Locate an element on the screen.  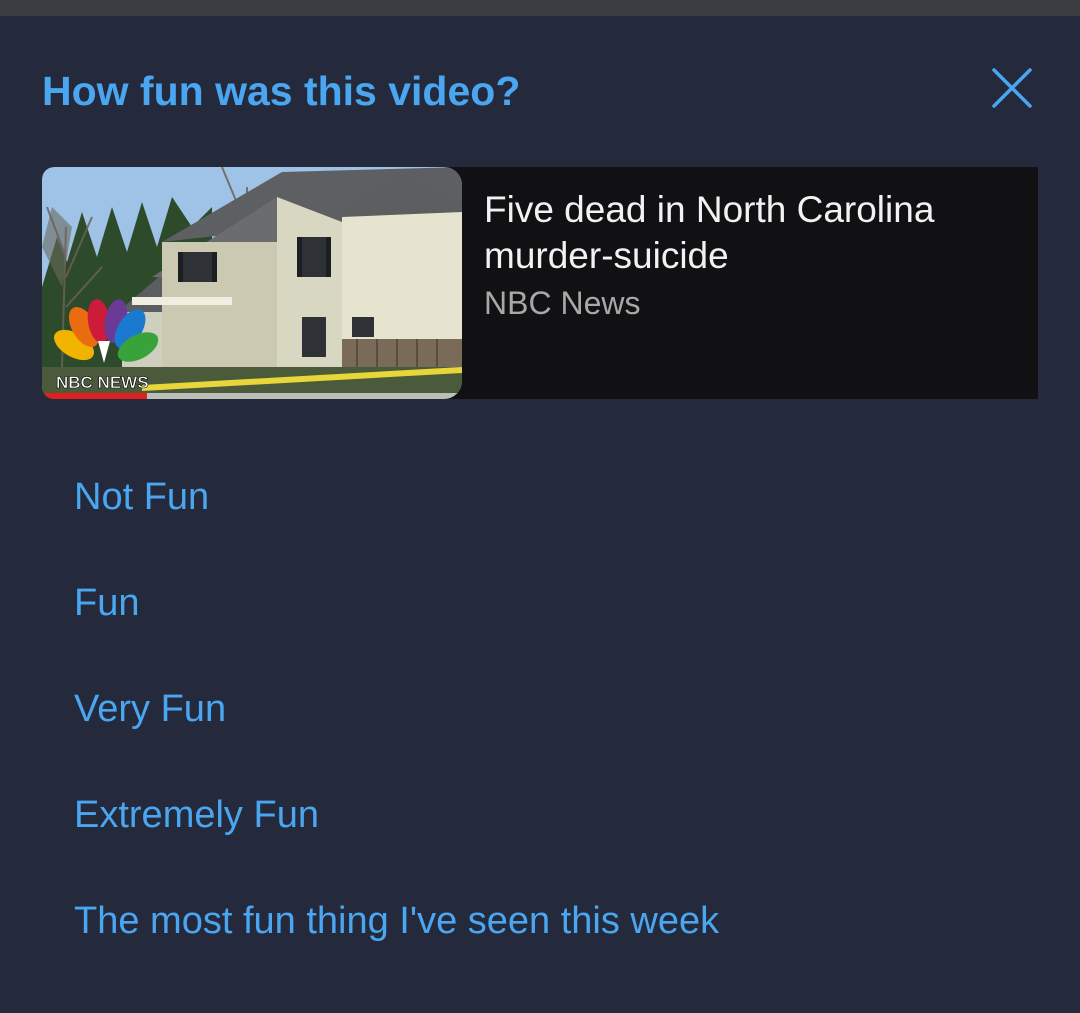
close-button is located at coordinates (1012, 88).